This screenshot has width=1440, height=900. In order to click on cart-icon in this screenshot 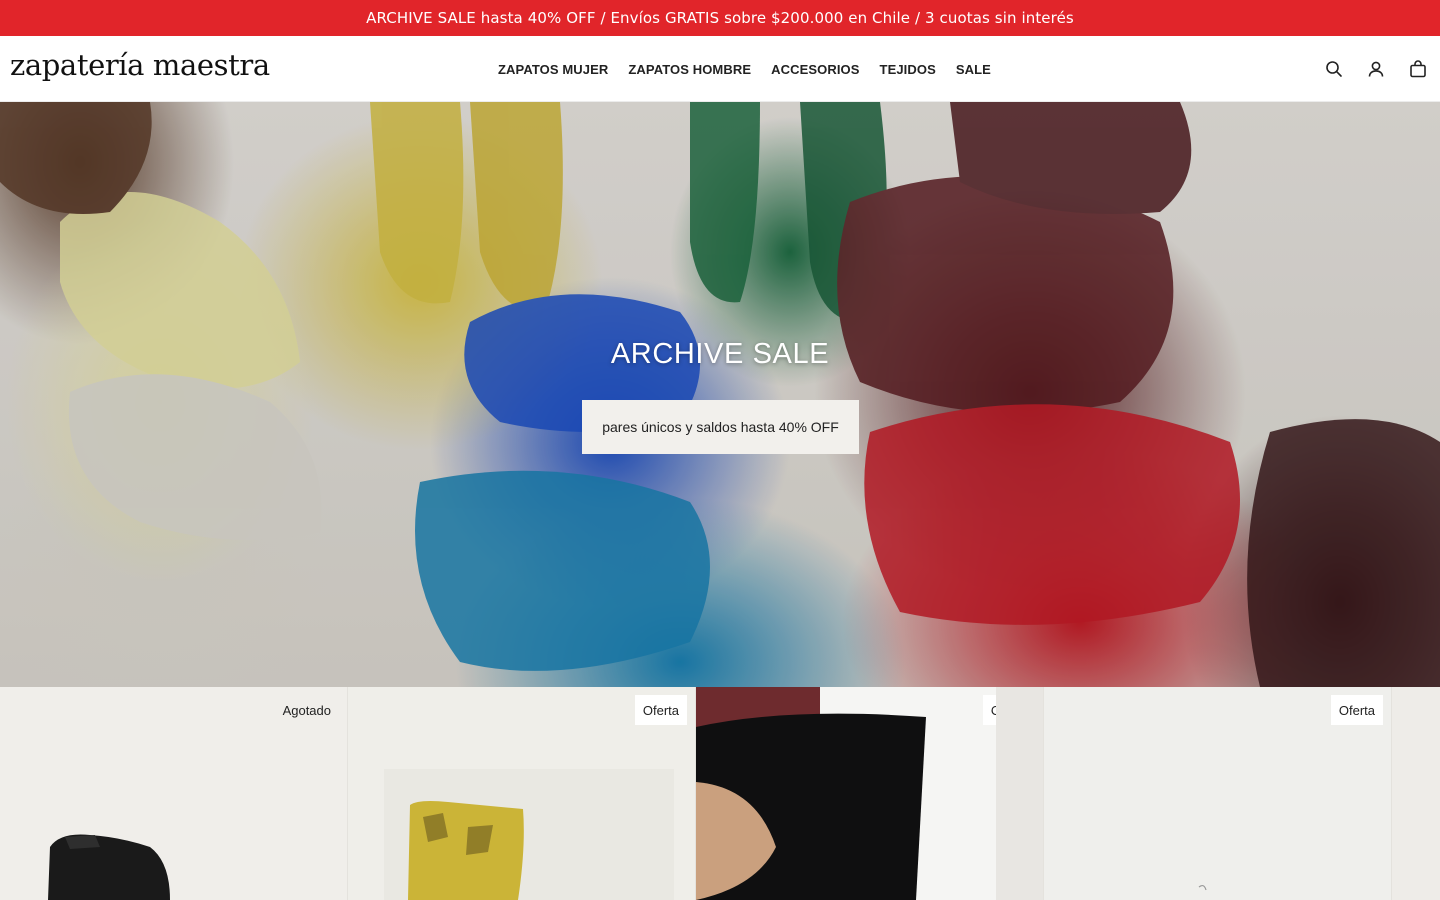, I will do `click(1418, 69)`.